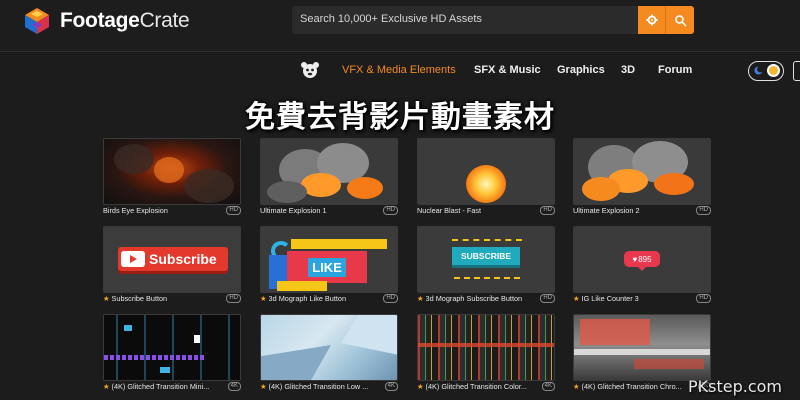 The height and width of the screenshot is (400, 800). Describe the element at coordinates (675, 70) in the screenshot. I see `nav-forum: Forum` at that location.